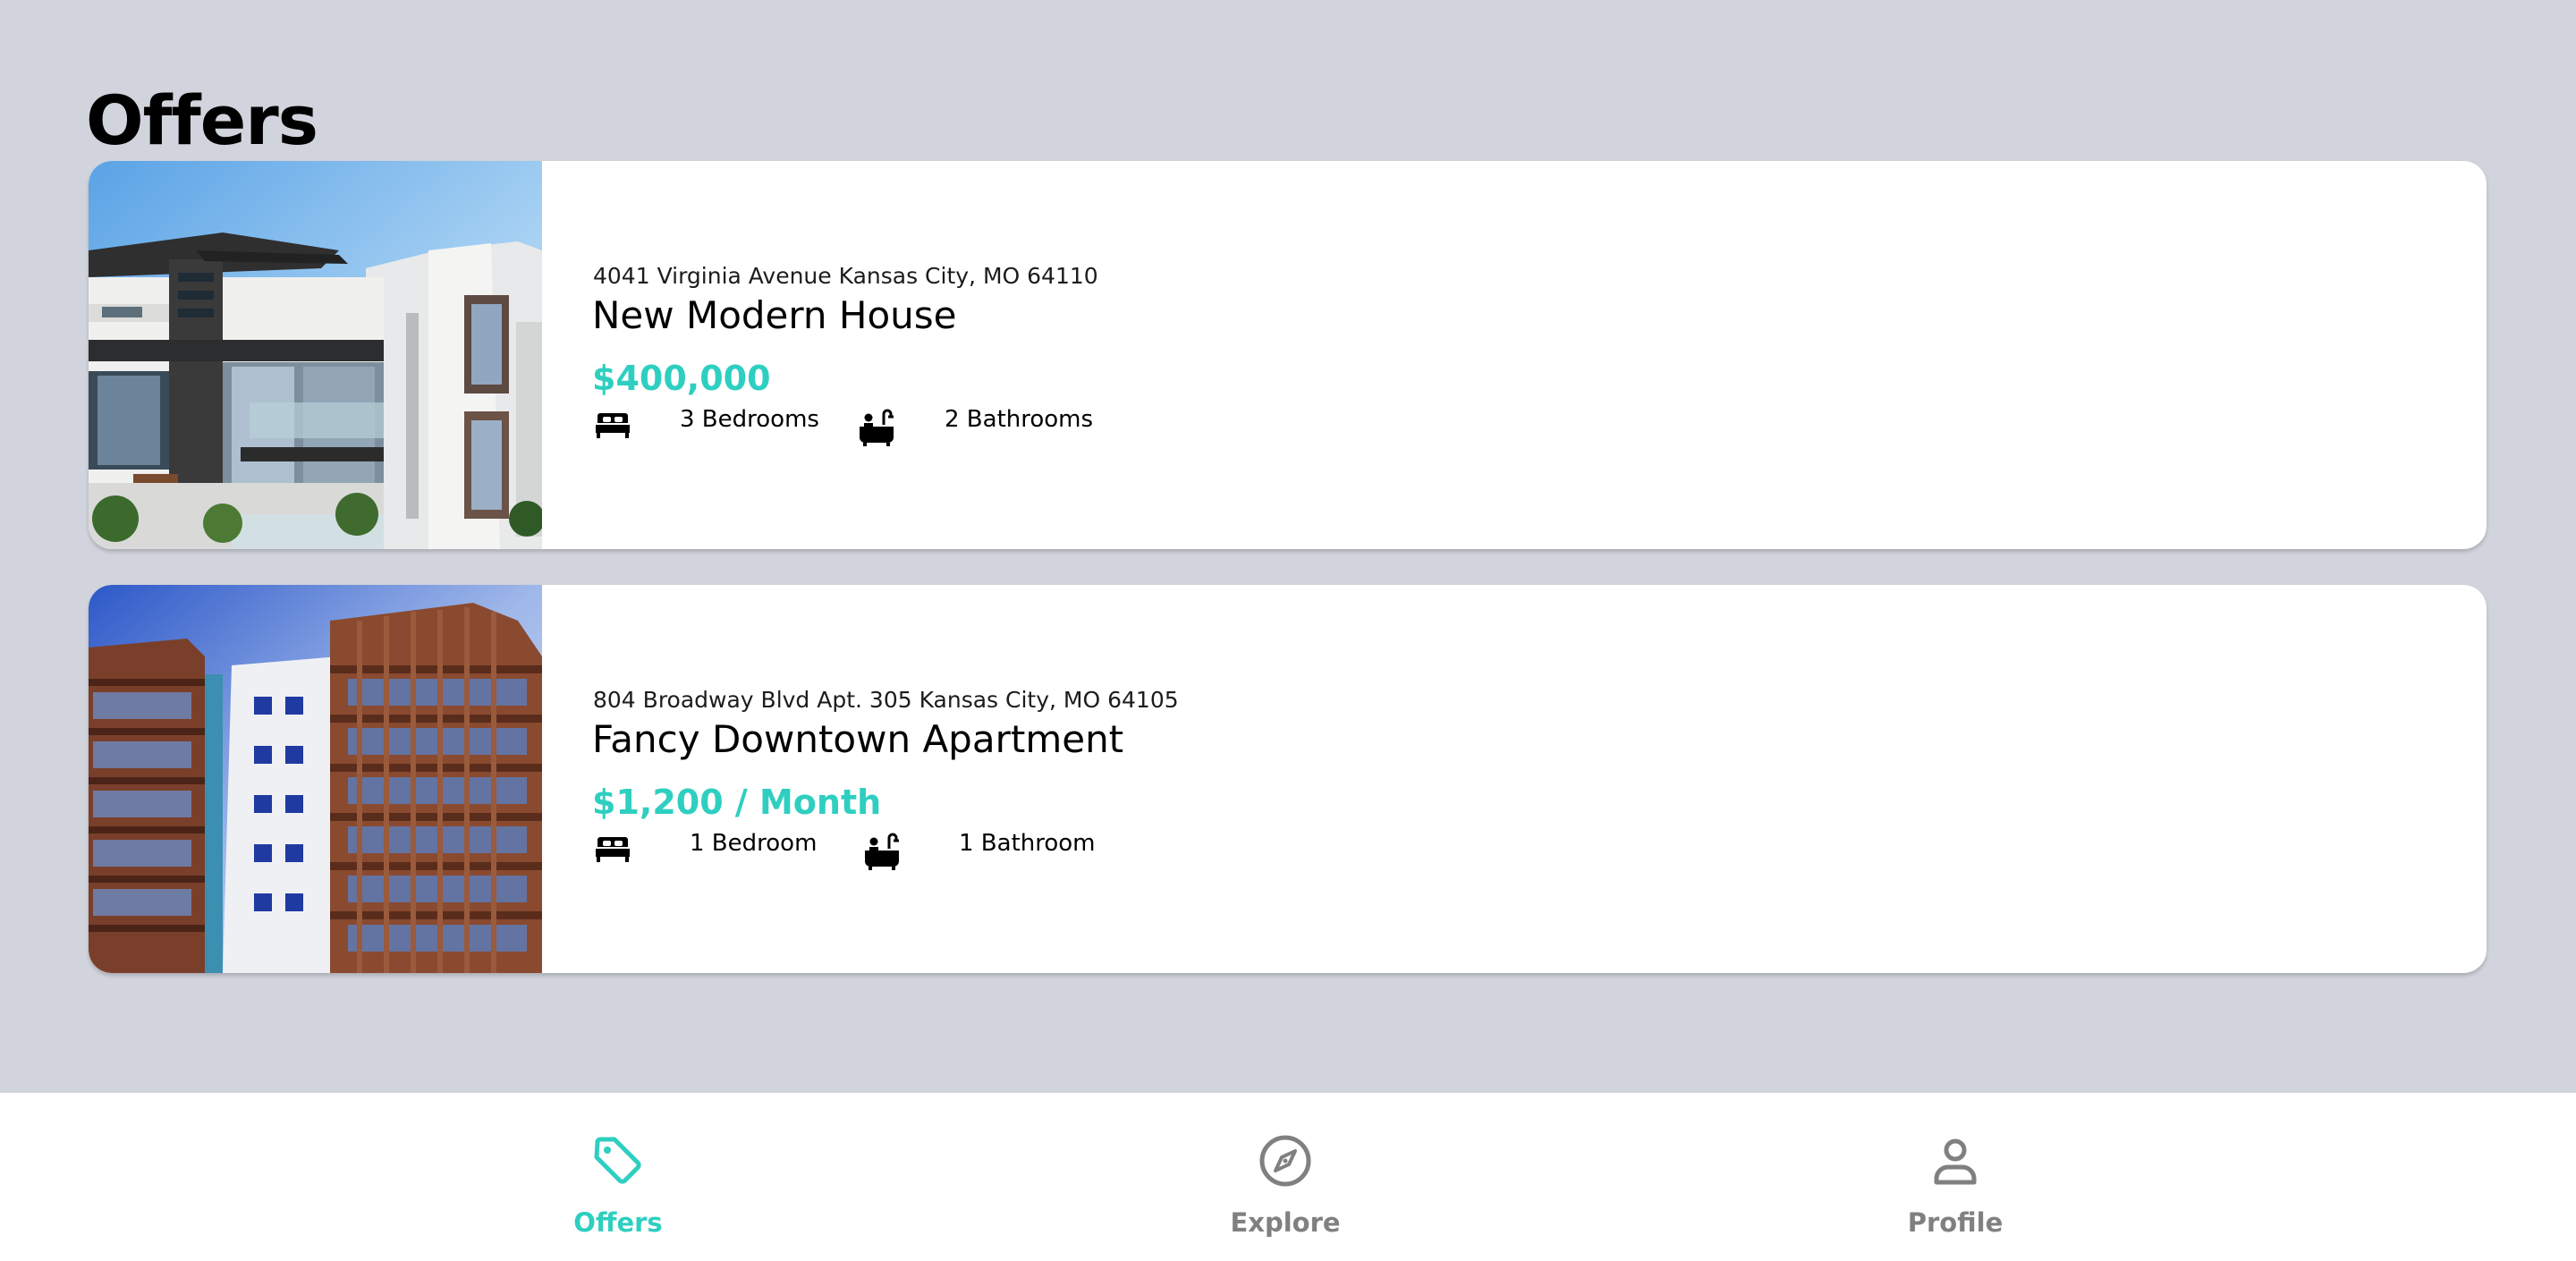 The height and width of the screenshot is (1261, 2576). Describe the element at coordinates (618, 1222) in the screenshot. I see `nav-label-offers: Offers` at that location.